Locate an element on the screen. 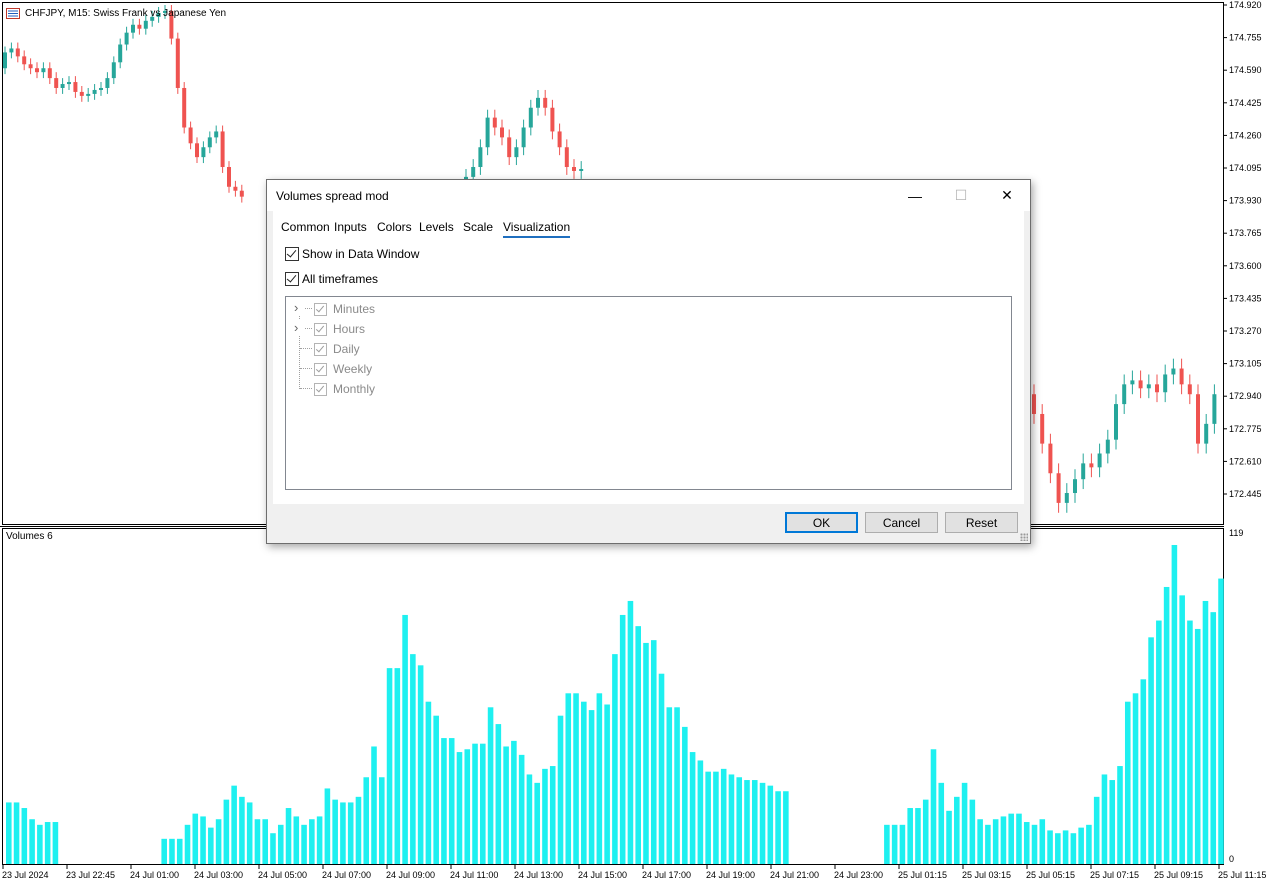 This screenshot has width=1276, height=890. time-axis-label: 24 Jul 03:00 is located at coordinates (218, 875).